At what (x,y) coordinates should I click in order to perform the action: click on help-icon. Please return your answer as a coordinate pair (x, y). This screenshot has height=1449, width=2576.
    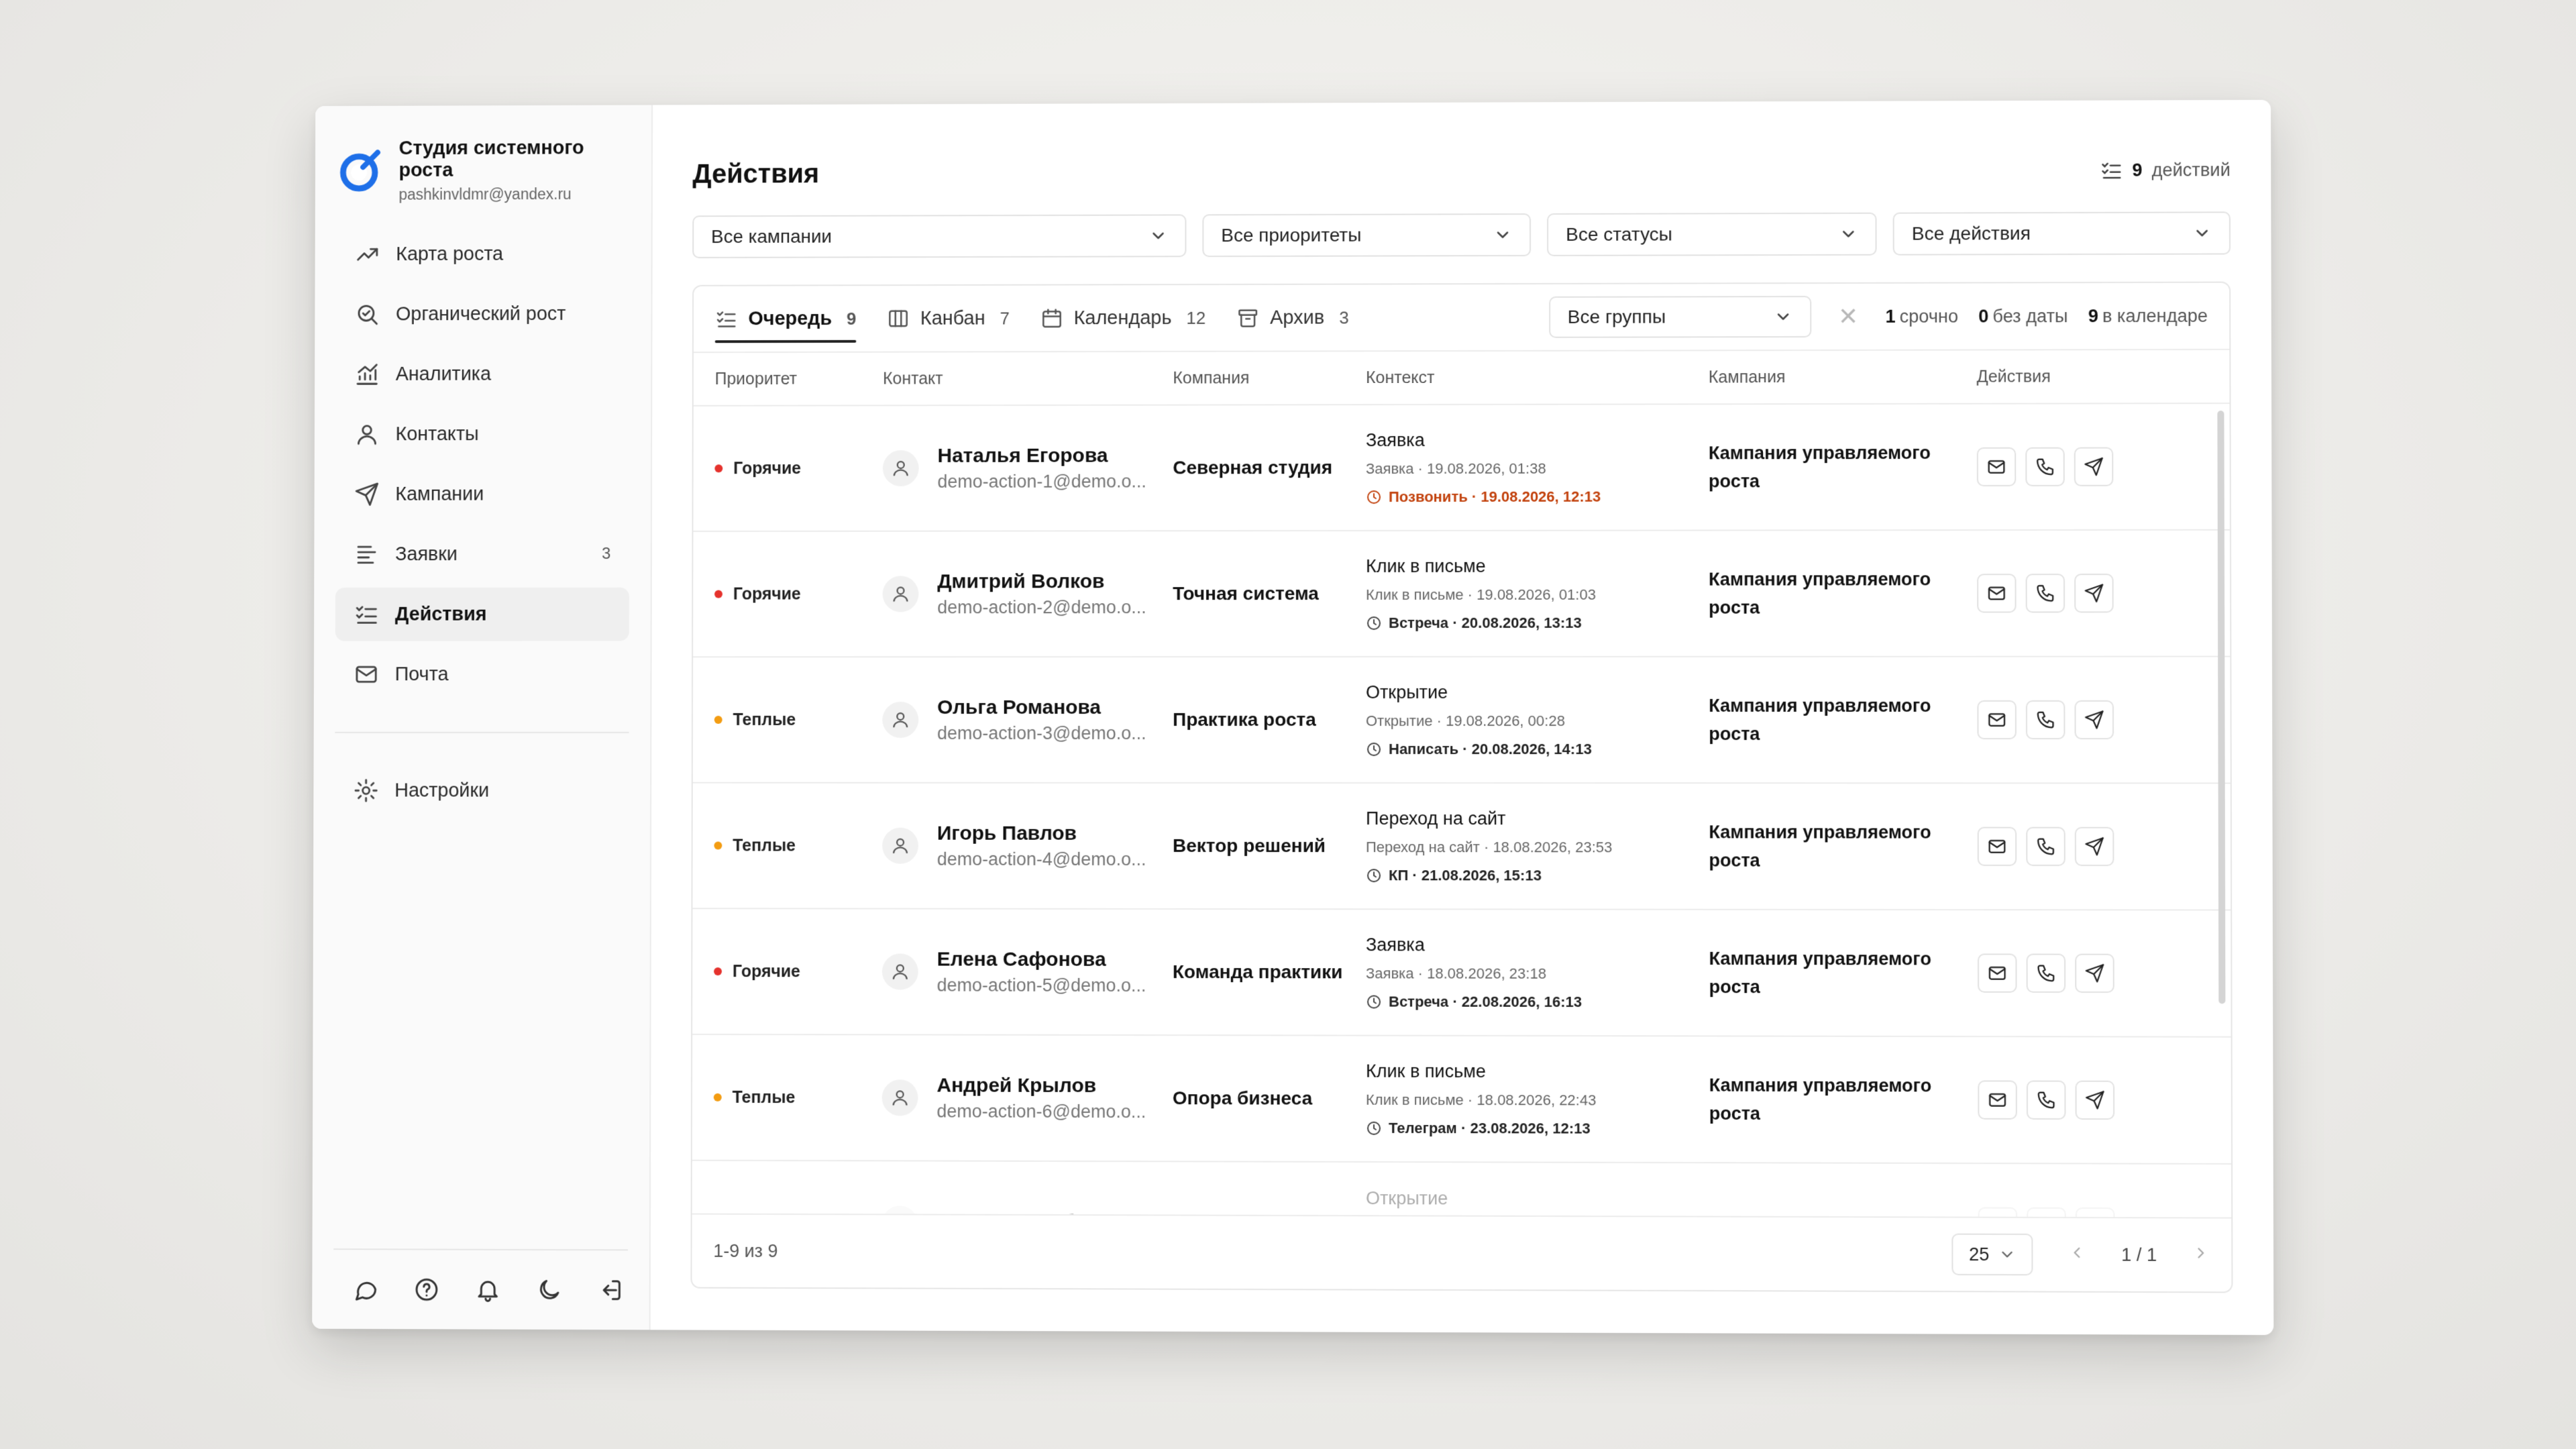
    Looking at the image, I should click on (426, 1289).